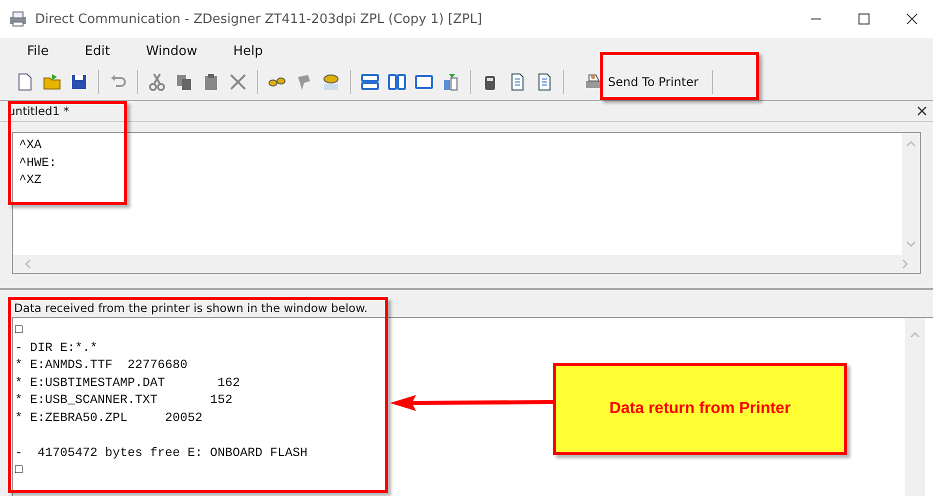 The width and height of the screenshot is (933, 496). I want to click on columns-layout-icon, so click(397, 82).